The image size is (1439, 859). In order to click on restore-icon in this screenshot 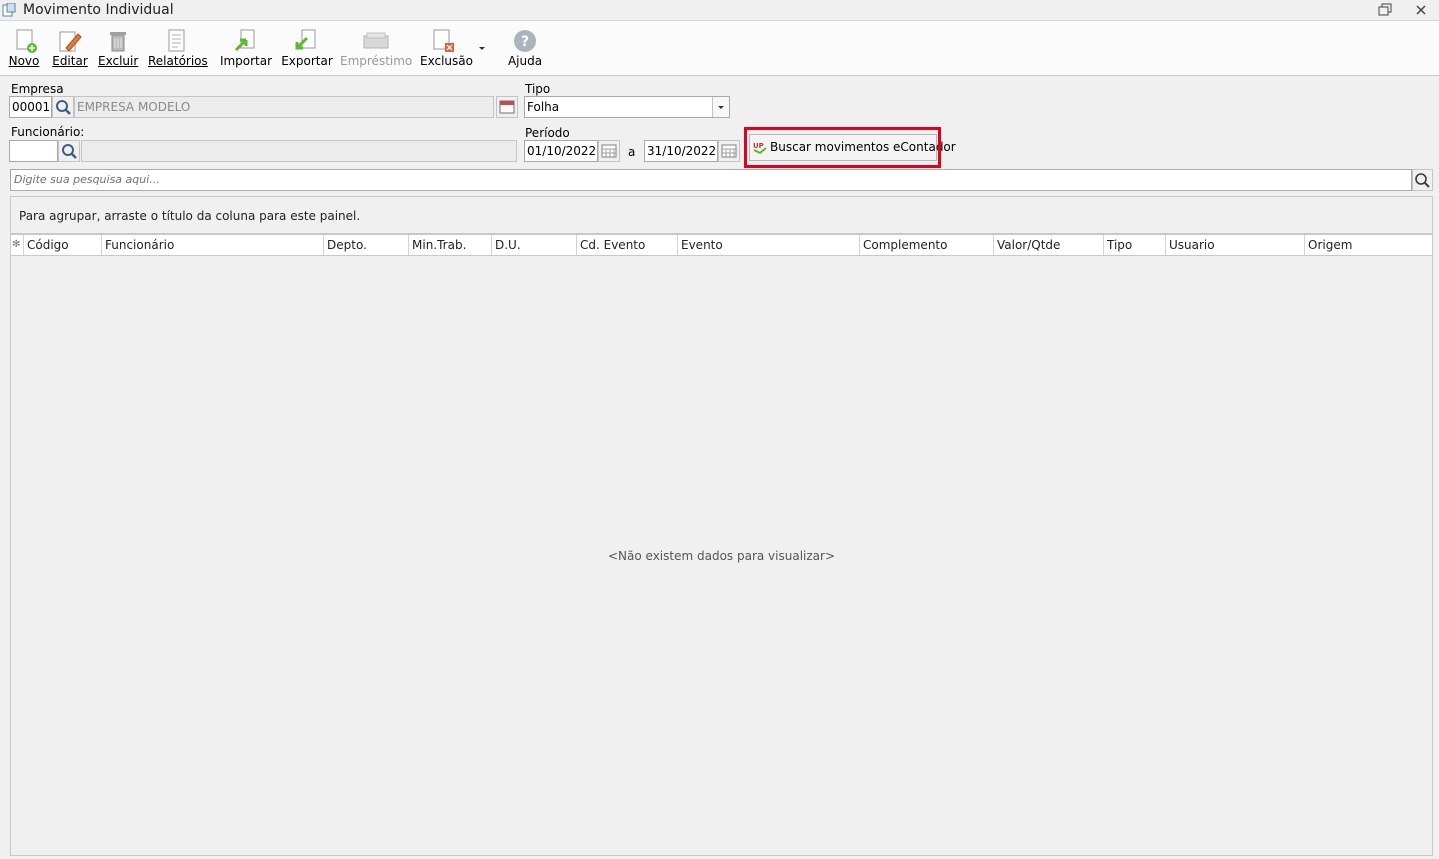, I will do `click(1386, 10)`.